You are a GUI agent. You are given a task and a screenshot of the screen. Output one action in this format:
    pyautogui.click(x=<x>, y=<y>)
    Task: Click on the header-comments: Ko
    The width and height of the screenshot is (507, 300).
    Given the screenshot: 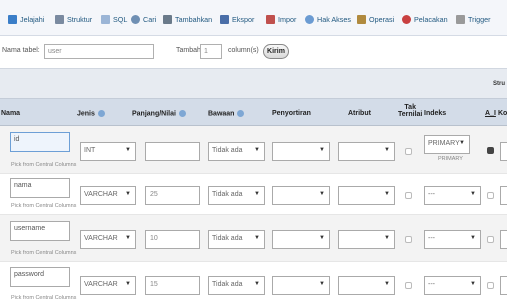 What is the action you would take?
    pyautogui.click(x=502, y=113)
    